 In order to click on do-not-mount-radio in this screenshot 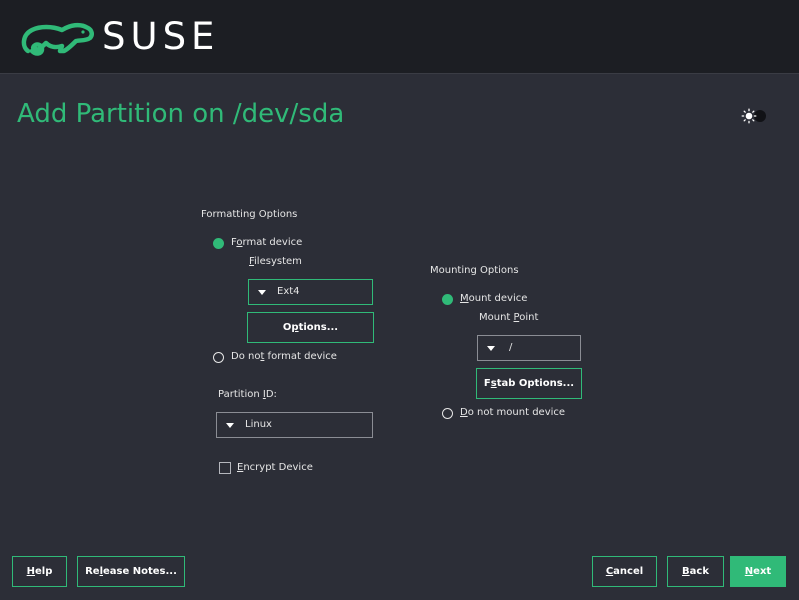, I will do `click(447, 413)`.